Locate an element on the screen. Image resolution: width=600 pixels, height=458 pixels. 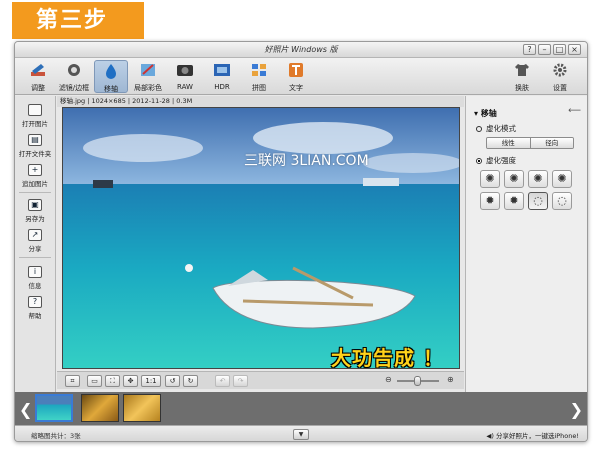
pan-button: ✥ is located at coordinates (130, 381).